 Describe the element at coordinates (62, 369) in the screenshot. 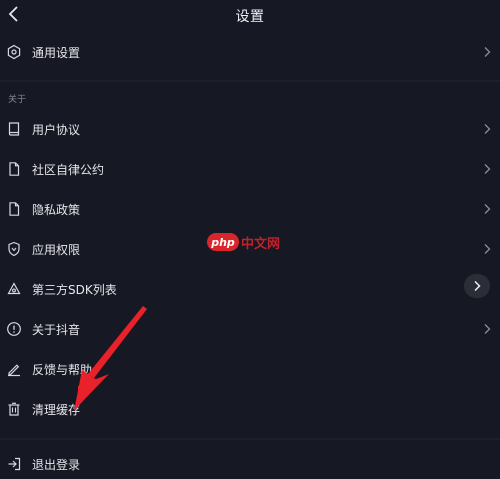

I see `feedback-help-label: 反馈与帮助` at that location.